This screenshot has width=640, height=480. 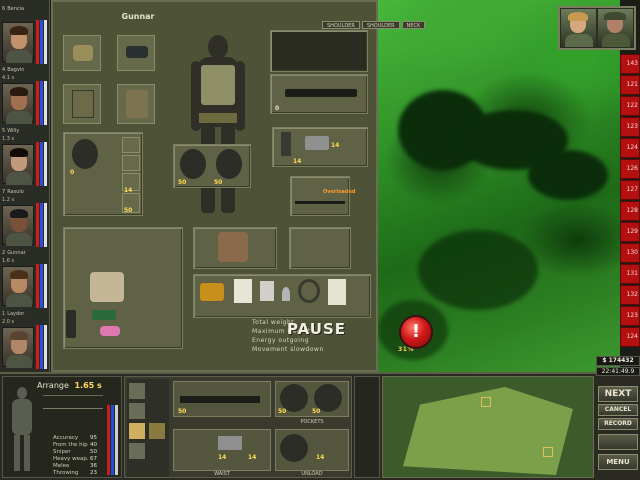 I want to click on tab-shoulder-b: SHOULDER, so click(x=380, y=25).